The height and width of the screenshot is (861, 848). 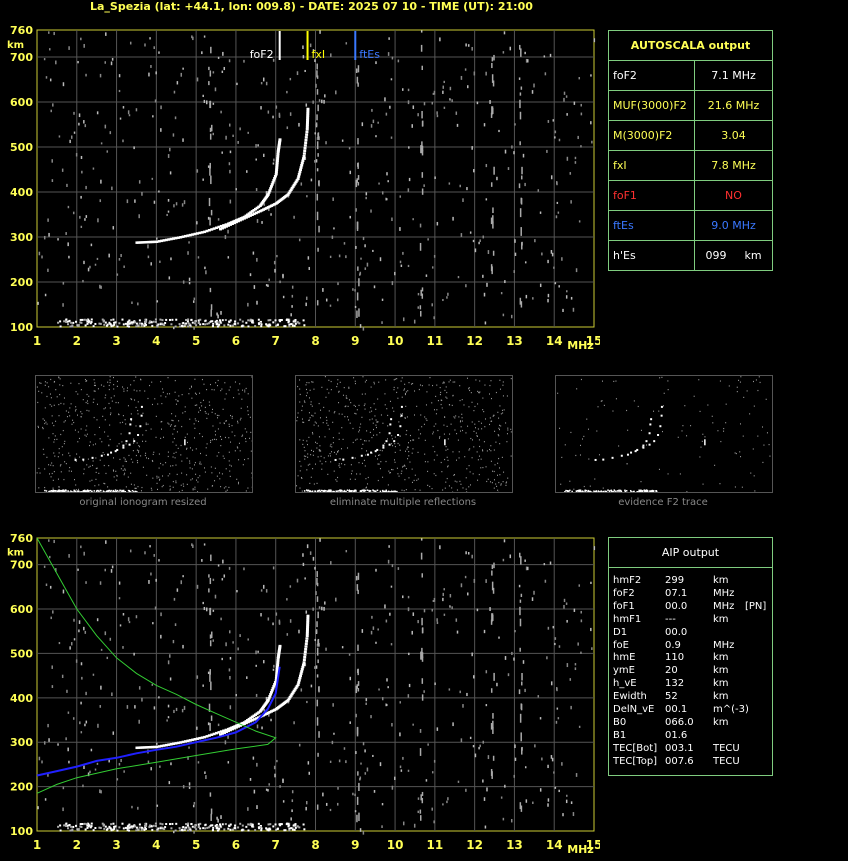 I want to click on x-trace-point, so click(x=308, y=627).